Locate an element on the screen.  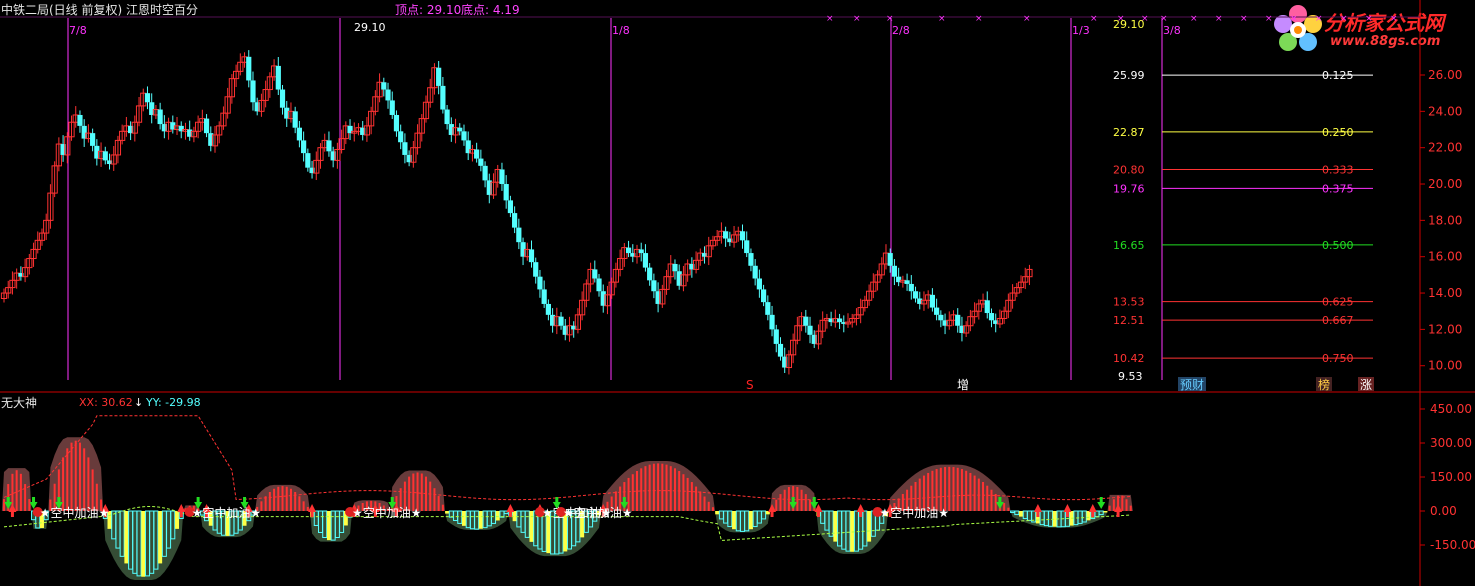
gann-level-price: 12.51 is located at coordinates (1129, 320).